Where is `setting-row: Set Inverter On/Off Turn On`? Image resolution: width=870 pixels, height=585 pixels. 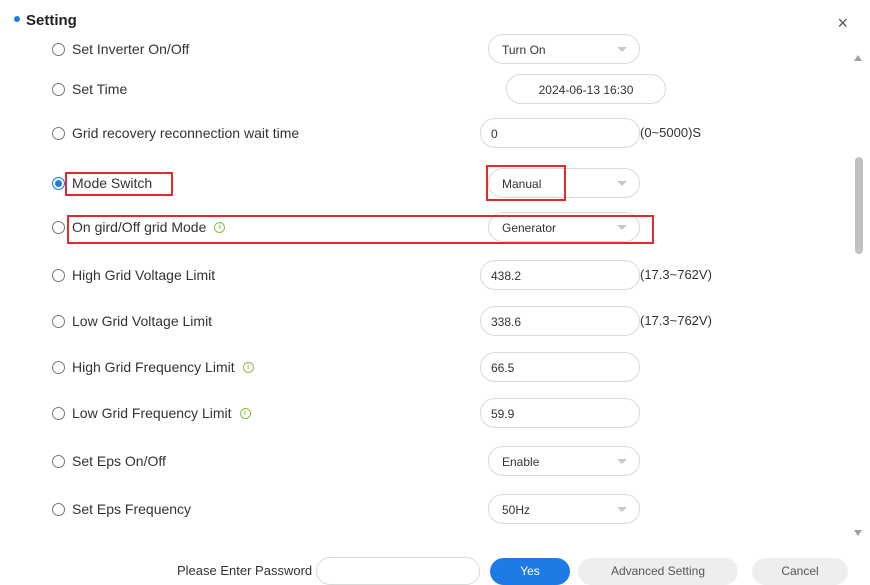
setting-row: Set Inverter On/Off Turn On is located at coordinates (425, 52).